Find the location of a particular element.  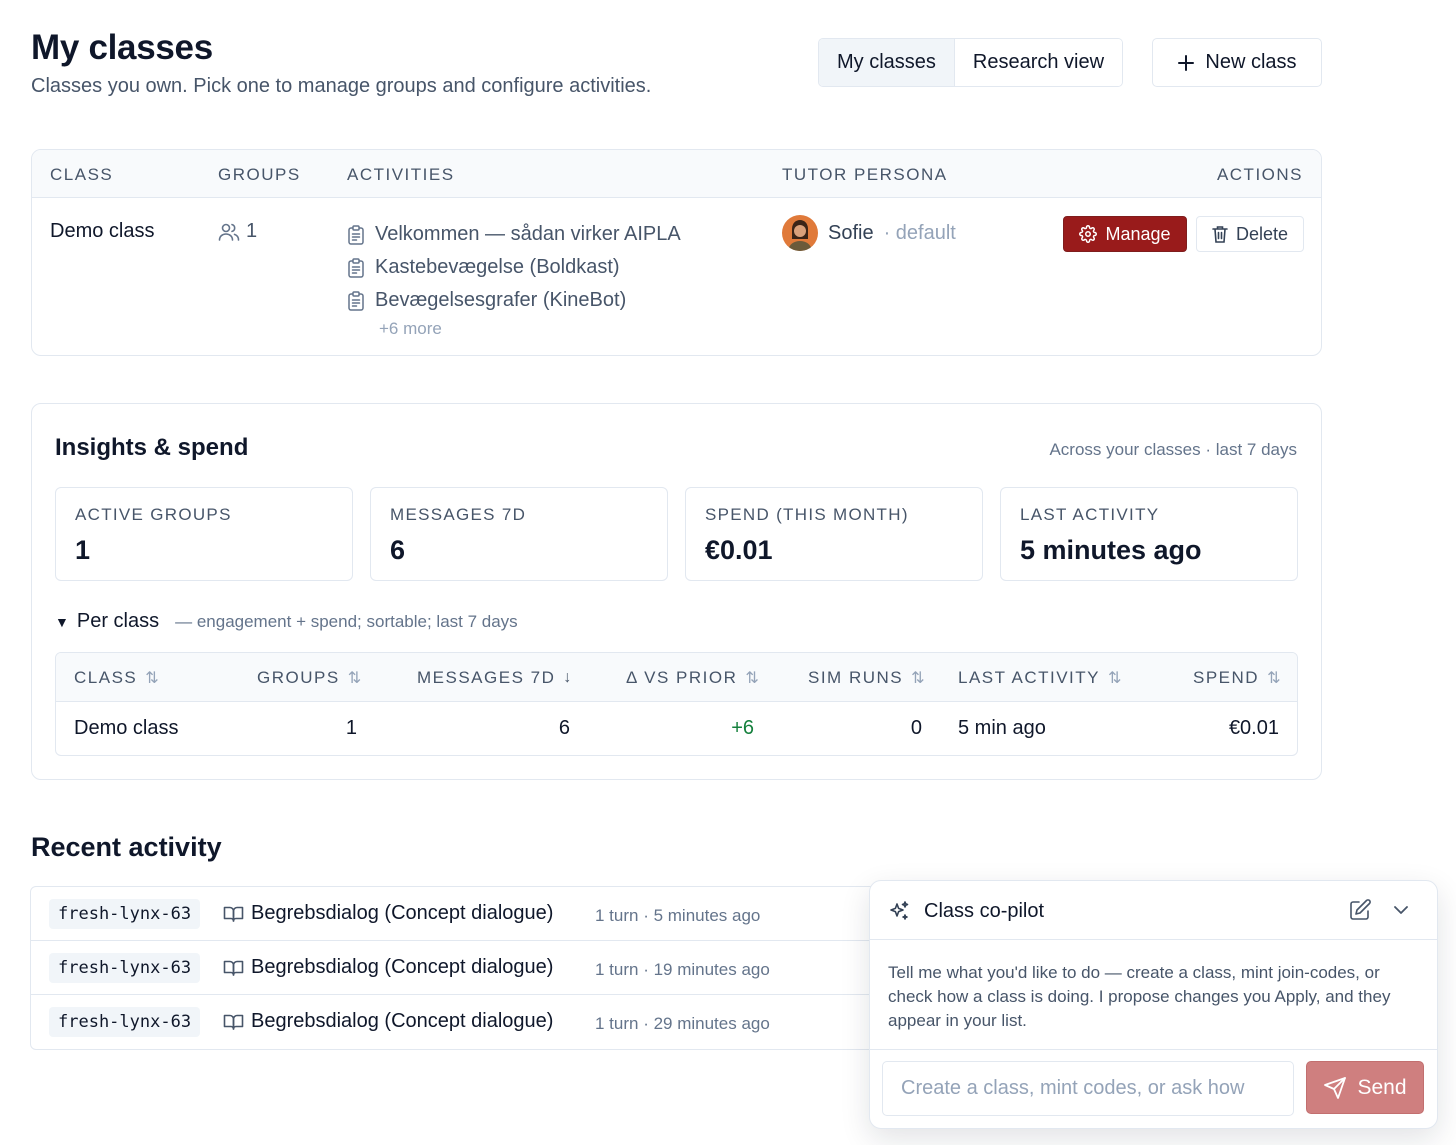

activity-label: Kastebevægelse (Boldkast) is located at coordinates (497, 267).